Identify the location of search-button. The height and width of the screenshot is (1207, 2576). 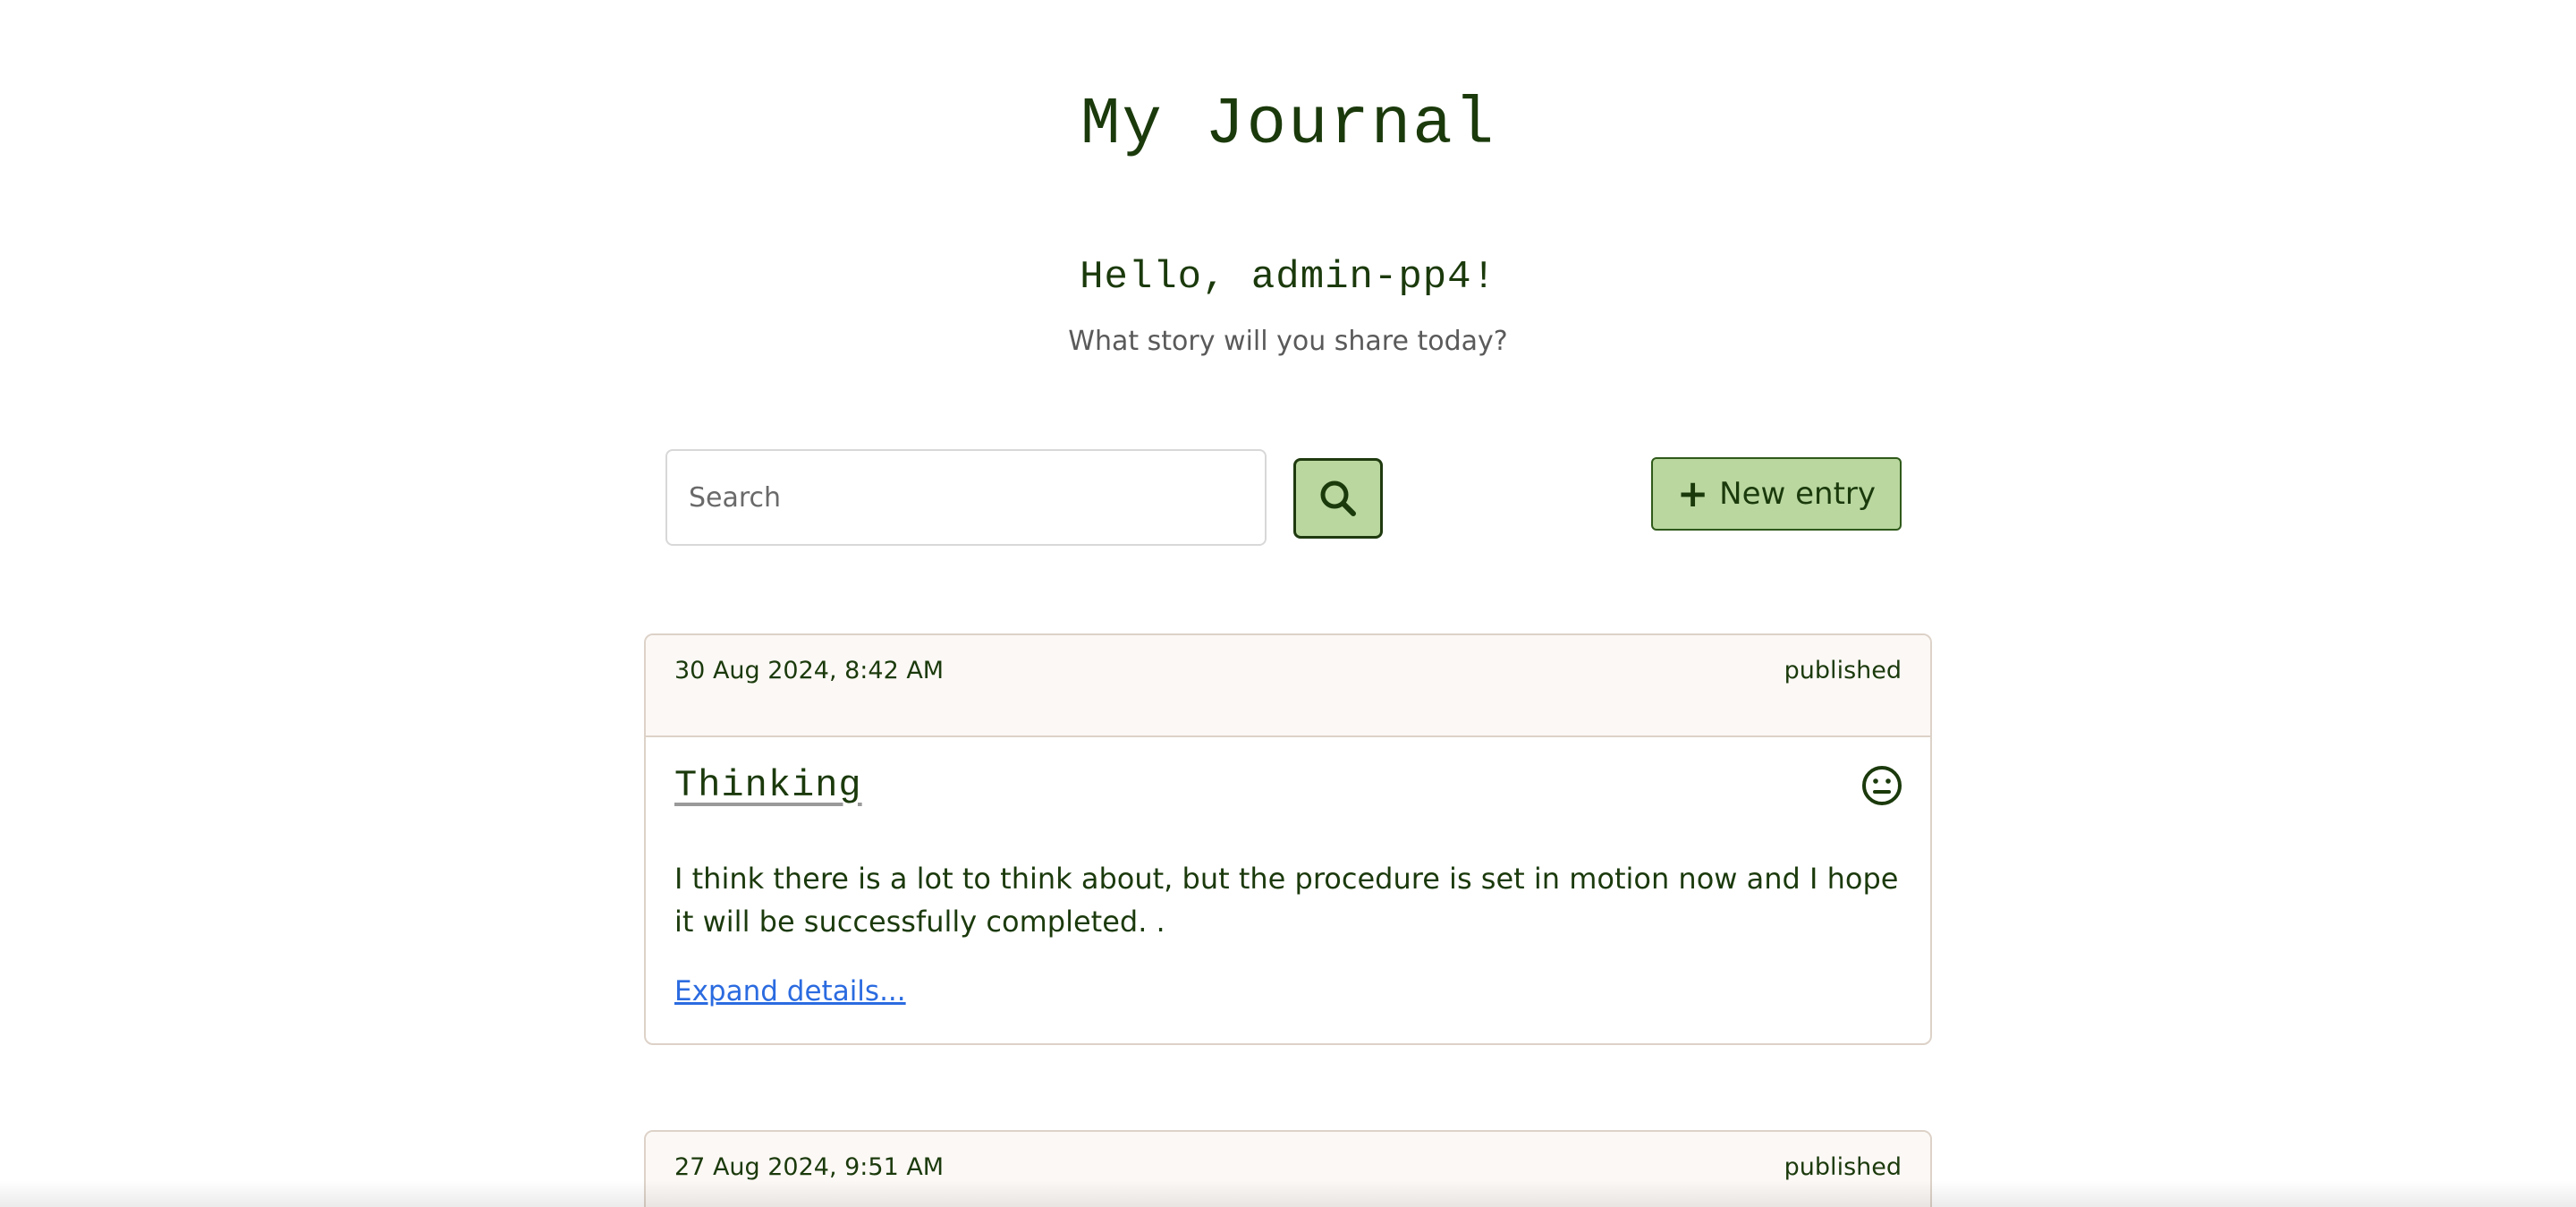
(1338, 498).